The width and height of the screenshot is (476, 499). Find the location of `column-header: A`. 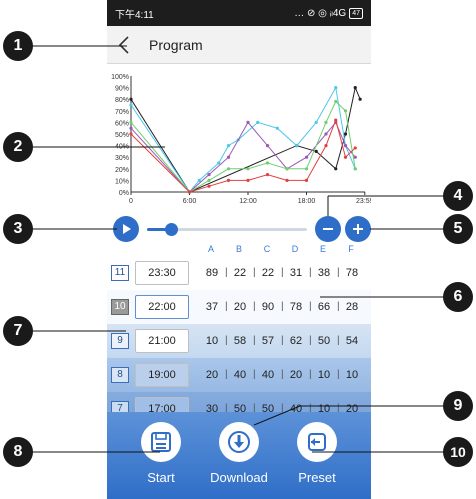

column-header: A is located at coordinates (210, 249).